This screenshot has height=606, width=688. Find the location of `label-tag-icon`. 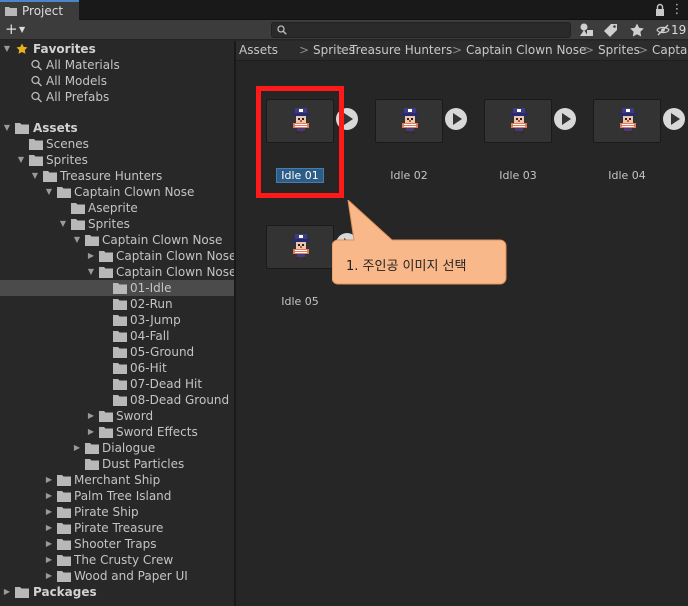

label-tag-icon is located at coordinates (612, 30).